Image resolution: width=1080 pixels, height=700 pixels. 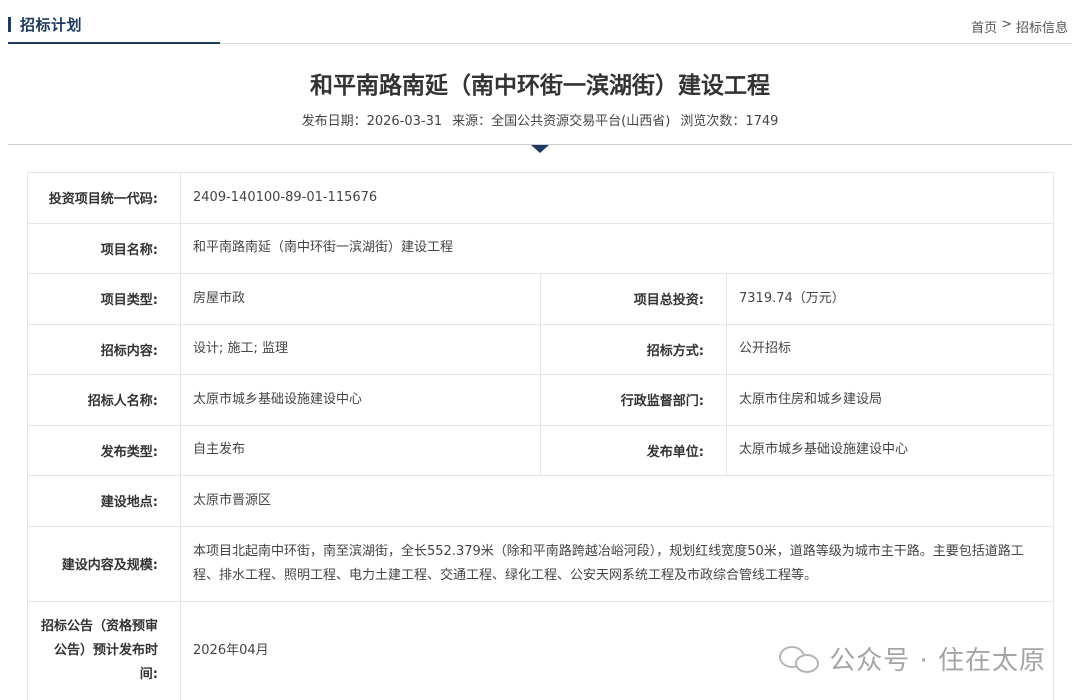 I want to click on table-row: 招标内容: 设计; 施工; 监理 招标方式: 公开招标, so click(x=541, y=349).